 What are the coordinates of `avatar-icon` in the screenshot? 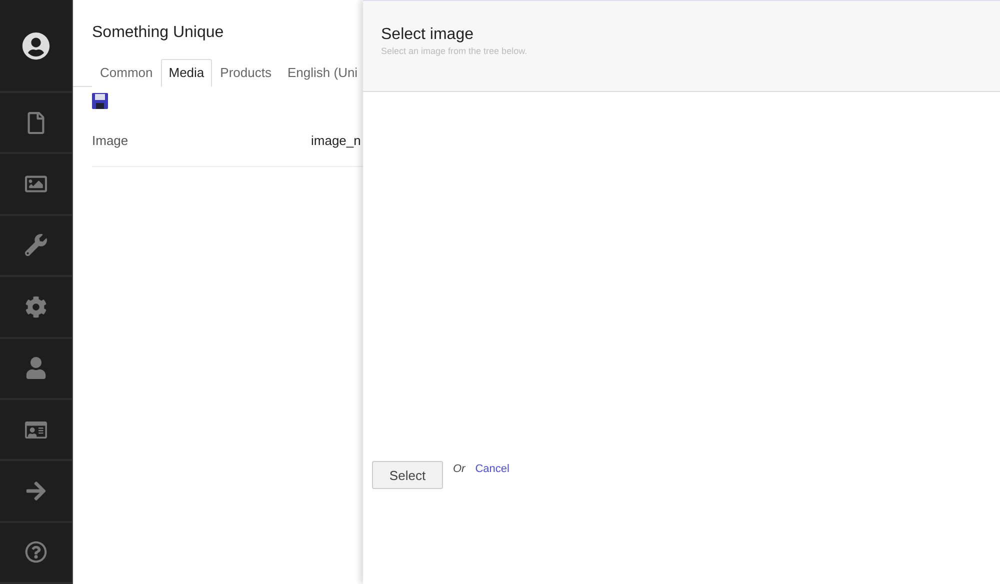 It's located at (36, 46).